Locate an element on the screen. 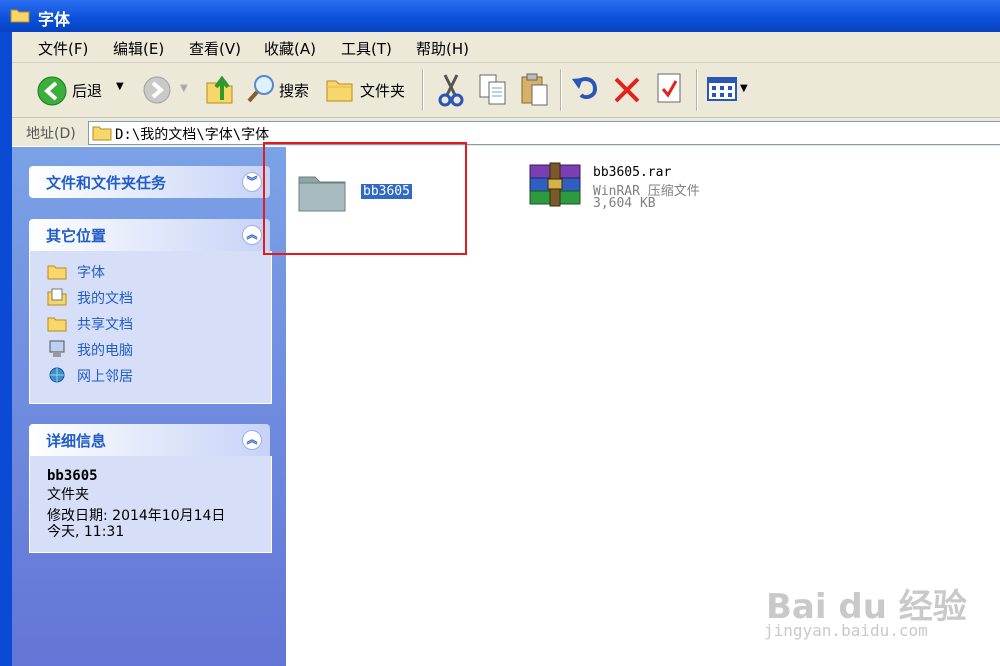  folders-label: 文件夹 is located at coordinates (383, 91).